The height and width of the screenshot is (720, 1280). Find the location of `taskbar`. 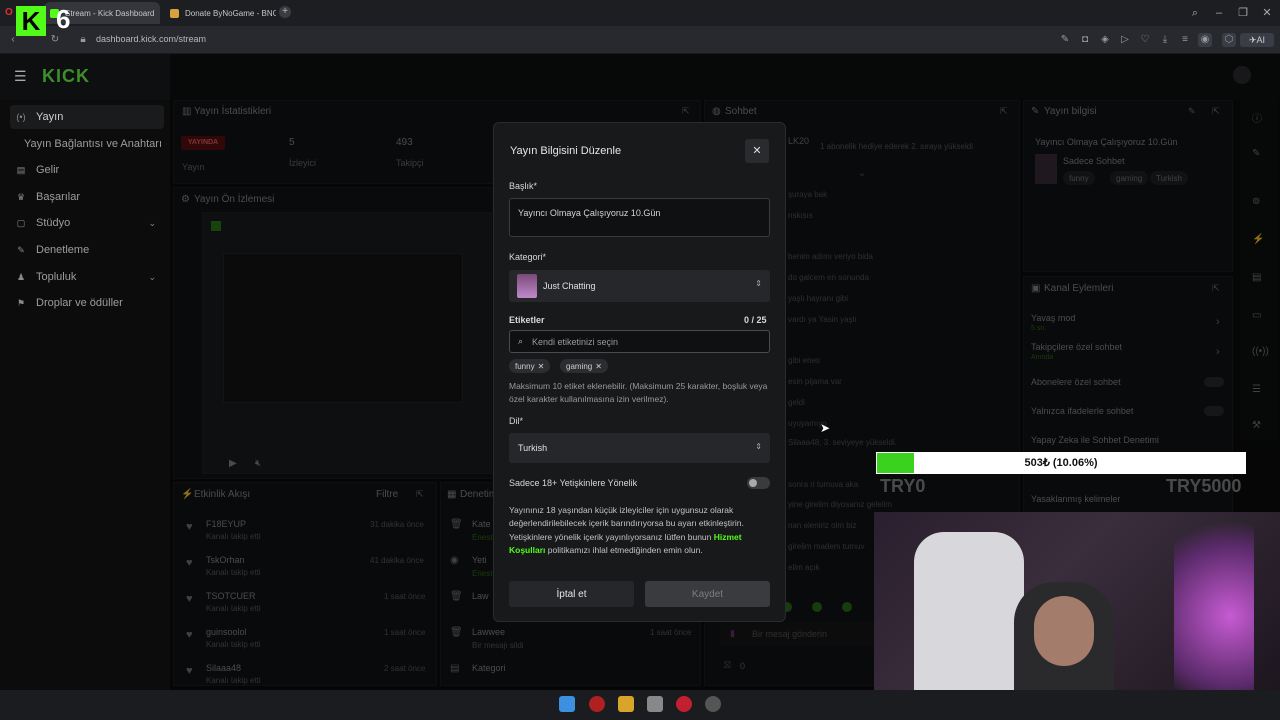

taskbar is located at coordinates (640, 705).